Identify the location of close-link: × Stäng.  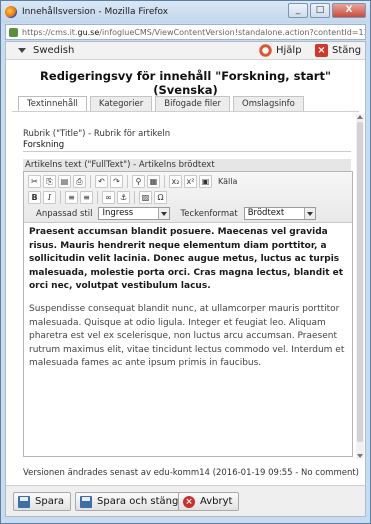
(338, 50).